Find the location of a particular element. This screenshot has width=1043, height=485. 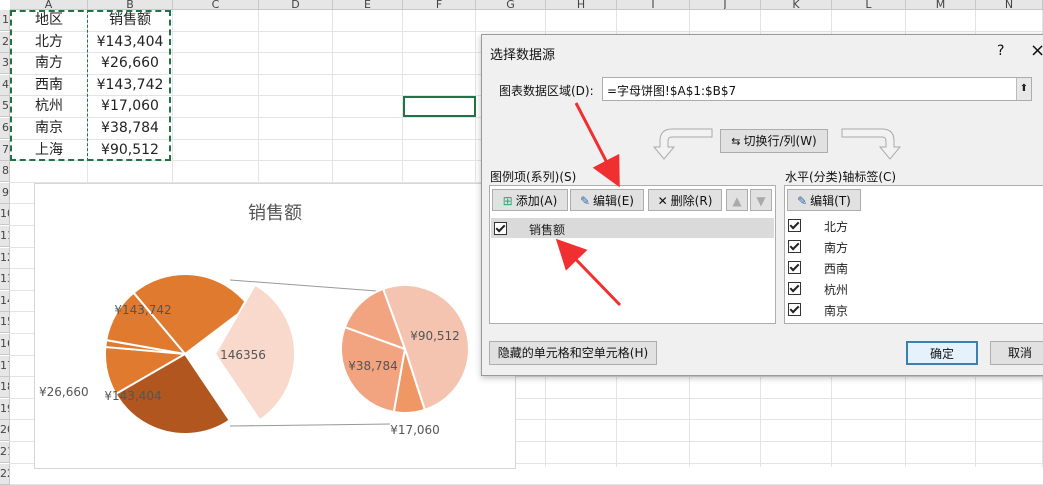

column-header-m: M is located at coordinates (941, 5).